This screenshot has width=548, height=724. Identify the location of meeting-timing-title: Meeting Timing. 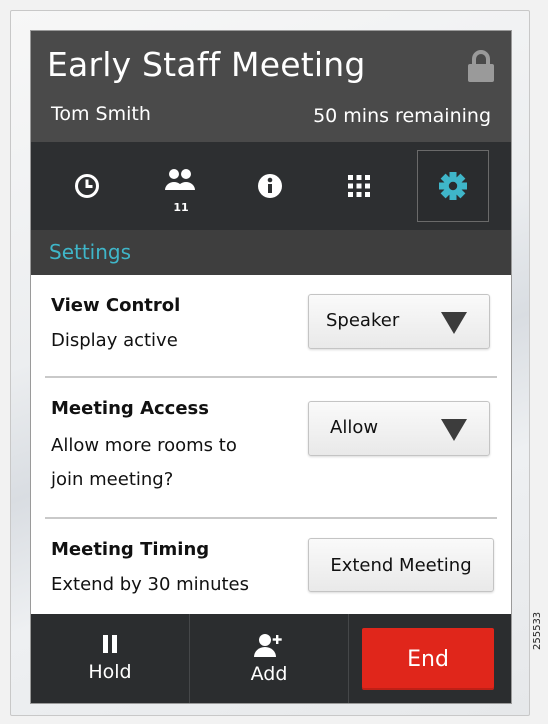
(130, 549).